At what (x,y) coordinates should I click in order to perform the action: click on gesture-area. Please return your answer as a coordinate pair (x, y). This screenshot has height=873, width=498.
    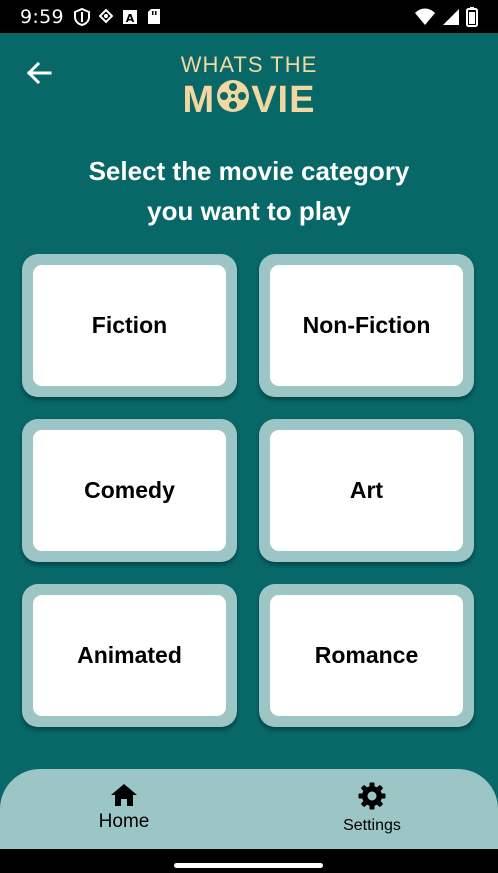
    Looking at the image, I should click on (249, 861).